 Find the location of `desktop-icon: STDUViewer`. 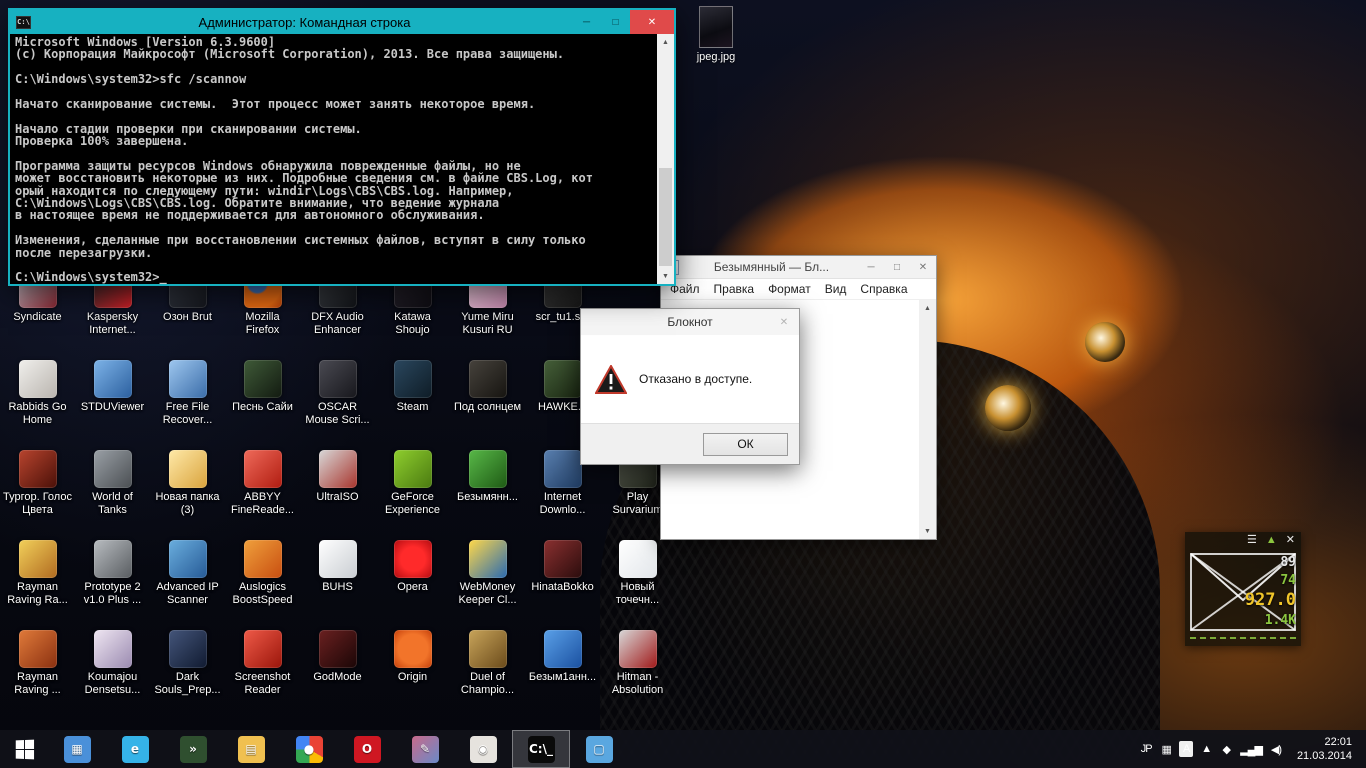

desktop-icon: STDUViewer is located at coordinates (112, 393).